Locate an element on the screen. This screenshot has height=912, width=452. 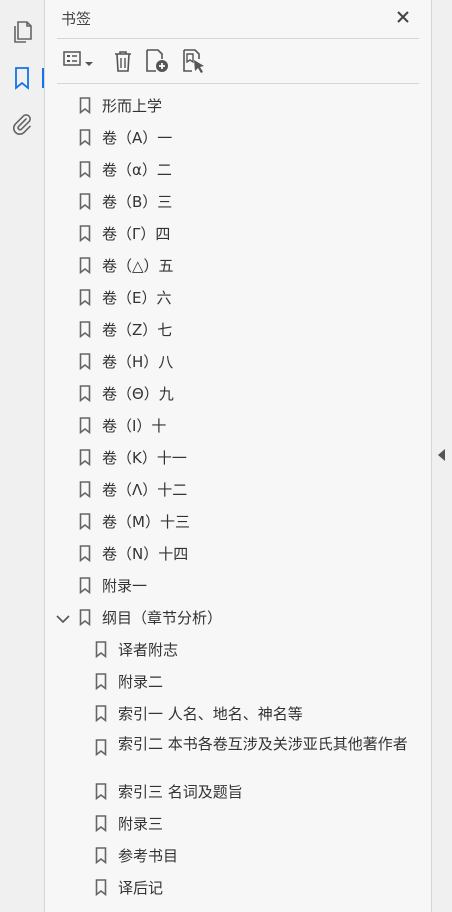
bookmark-item: 卷（A）一 is located at coordinates (125, 137).